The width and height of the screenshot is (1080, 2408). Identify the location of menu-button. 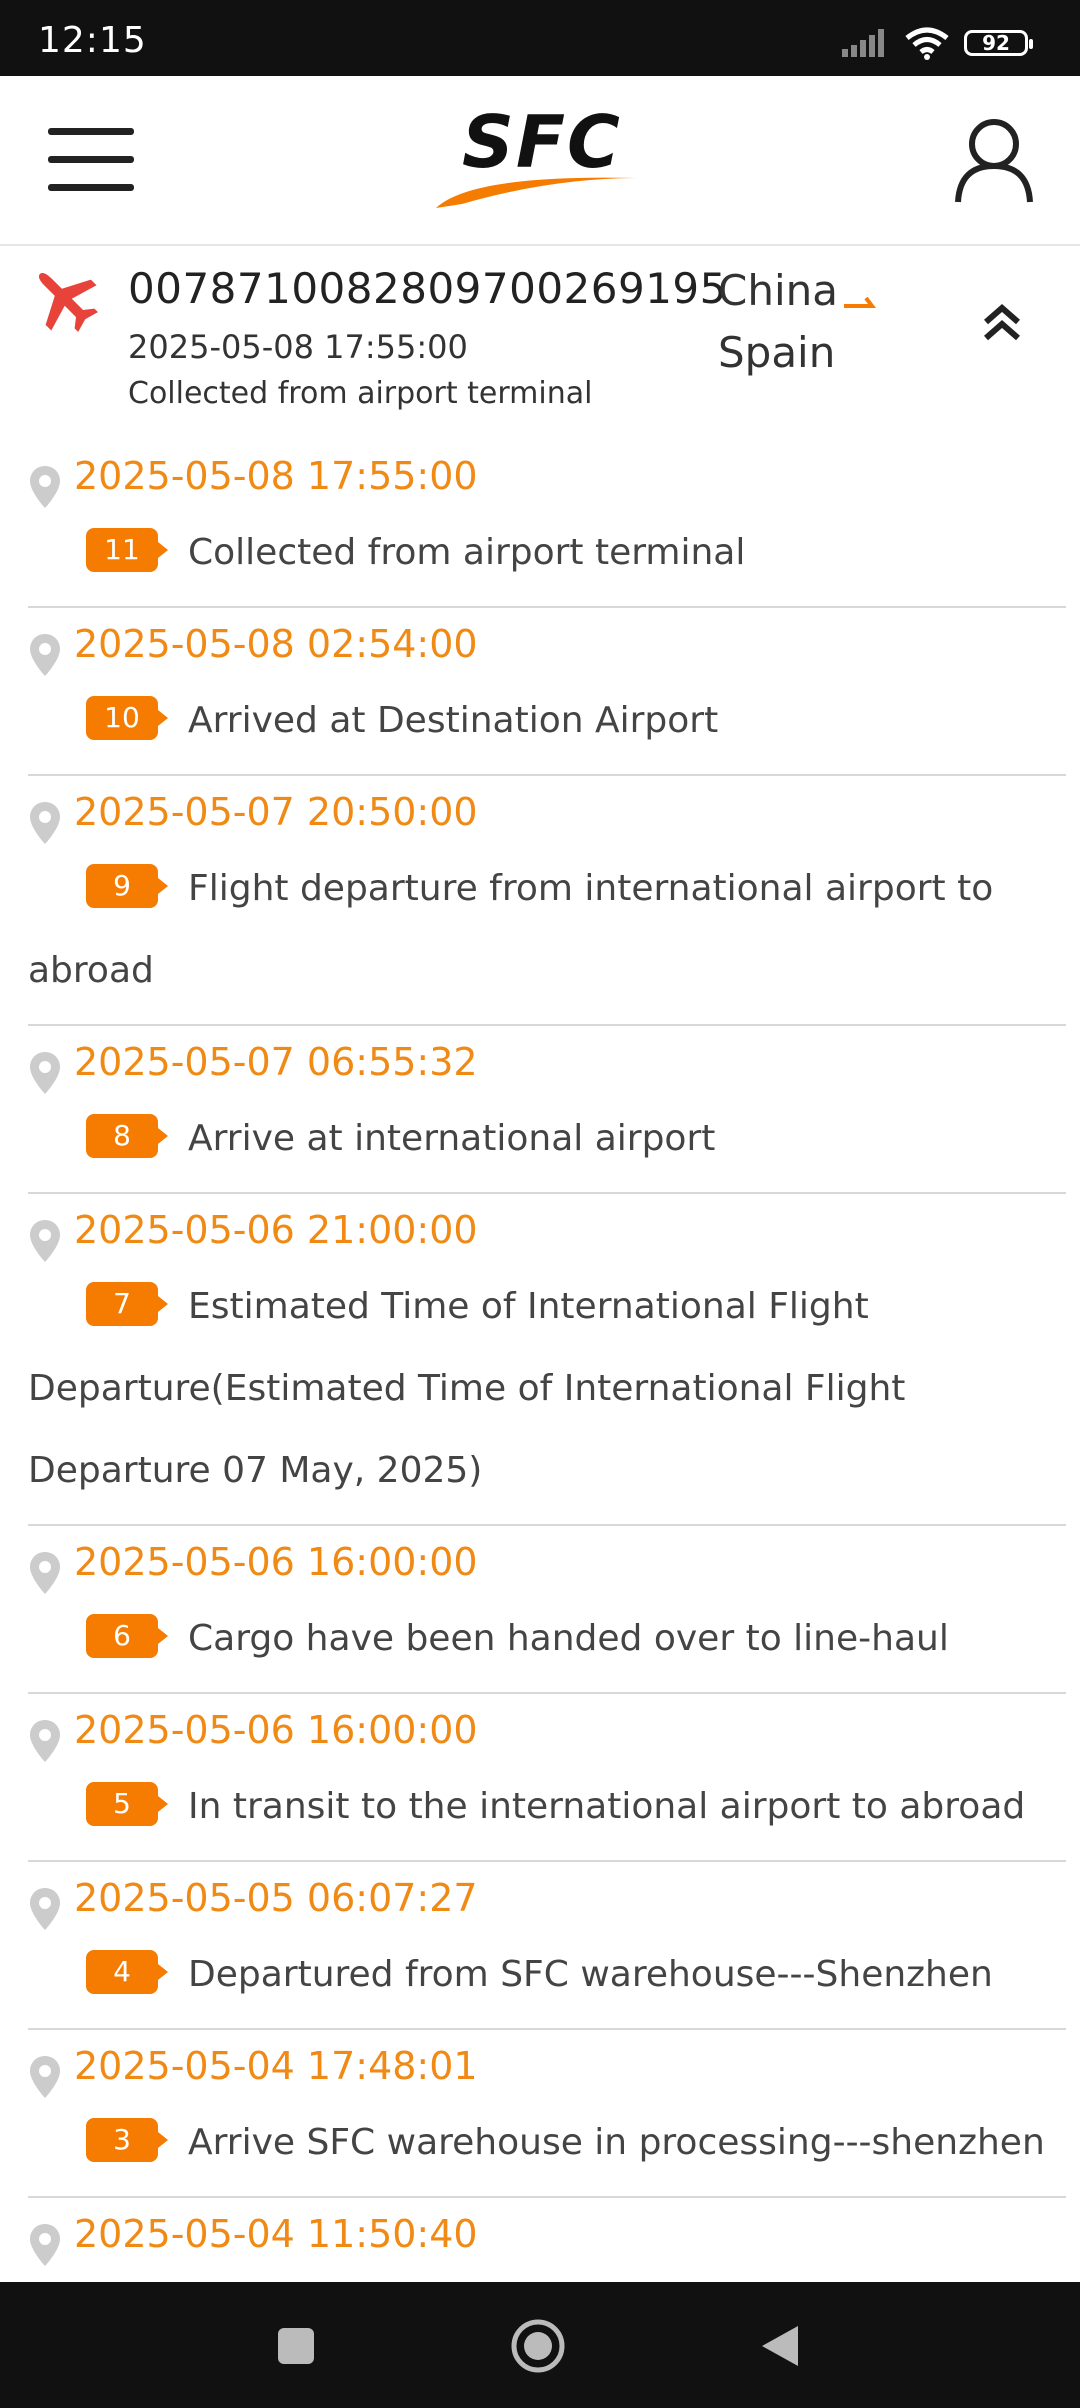
(92, 160).